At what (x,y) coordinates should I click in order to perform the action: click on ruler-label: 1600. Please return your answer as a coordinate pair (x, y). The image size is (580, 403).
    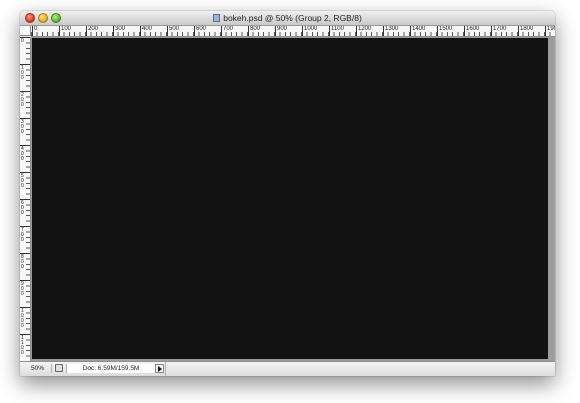
    Looking at the image, I should click on (471, 31).